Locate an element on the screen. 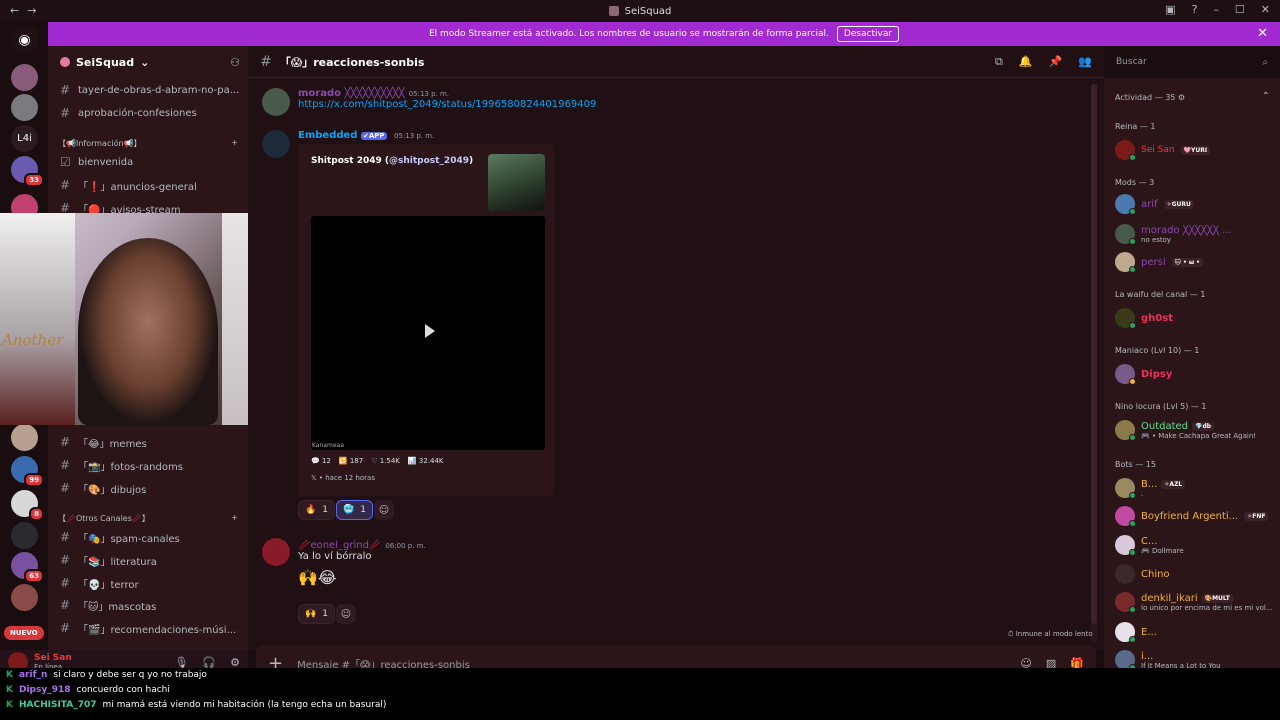 Image resolution: width=1280 pixels, height=720 pixels. settings-gear-icon: ⚙ is located at coordinates (235, 662).